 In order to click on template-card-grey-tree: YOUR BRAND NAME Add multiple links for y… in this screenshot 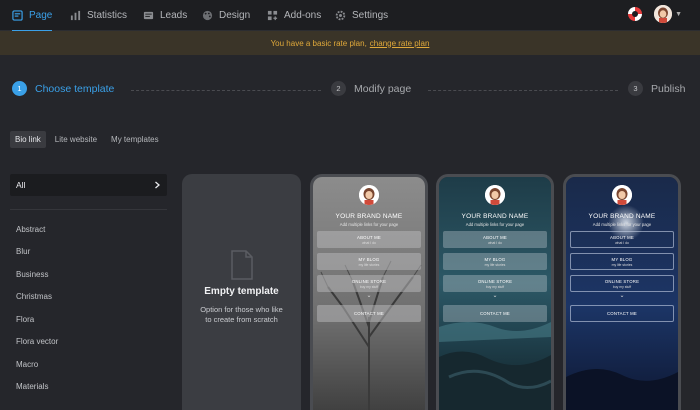, I will do `click(369, 292)`.